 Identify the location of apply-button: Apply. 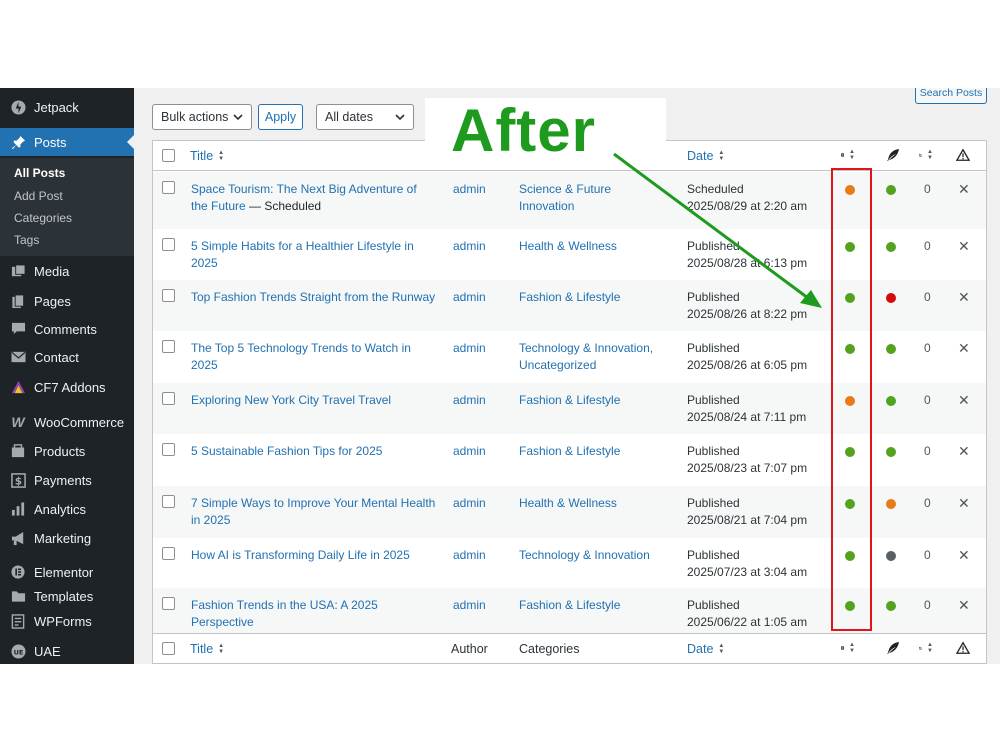
(280, 117).